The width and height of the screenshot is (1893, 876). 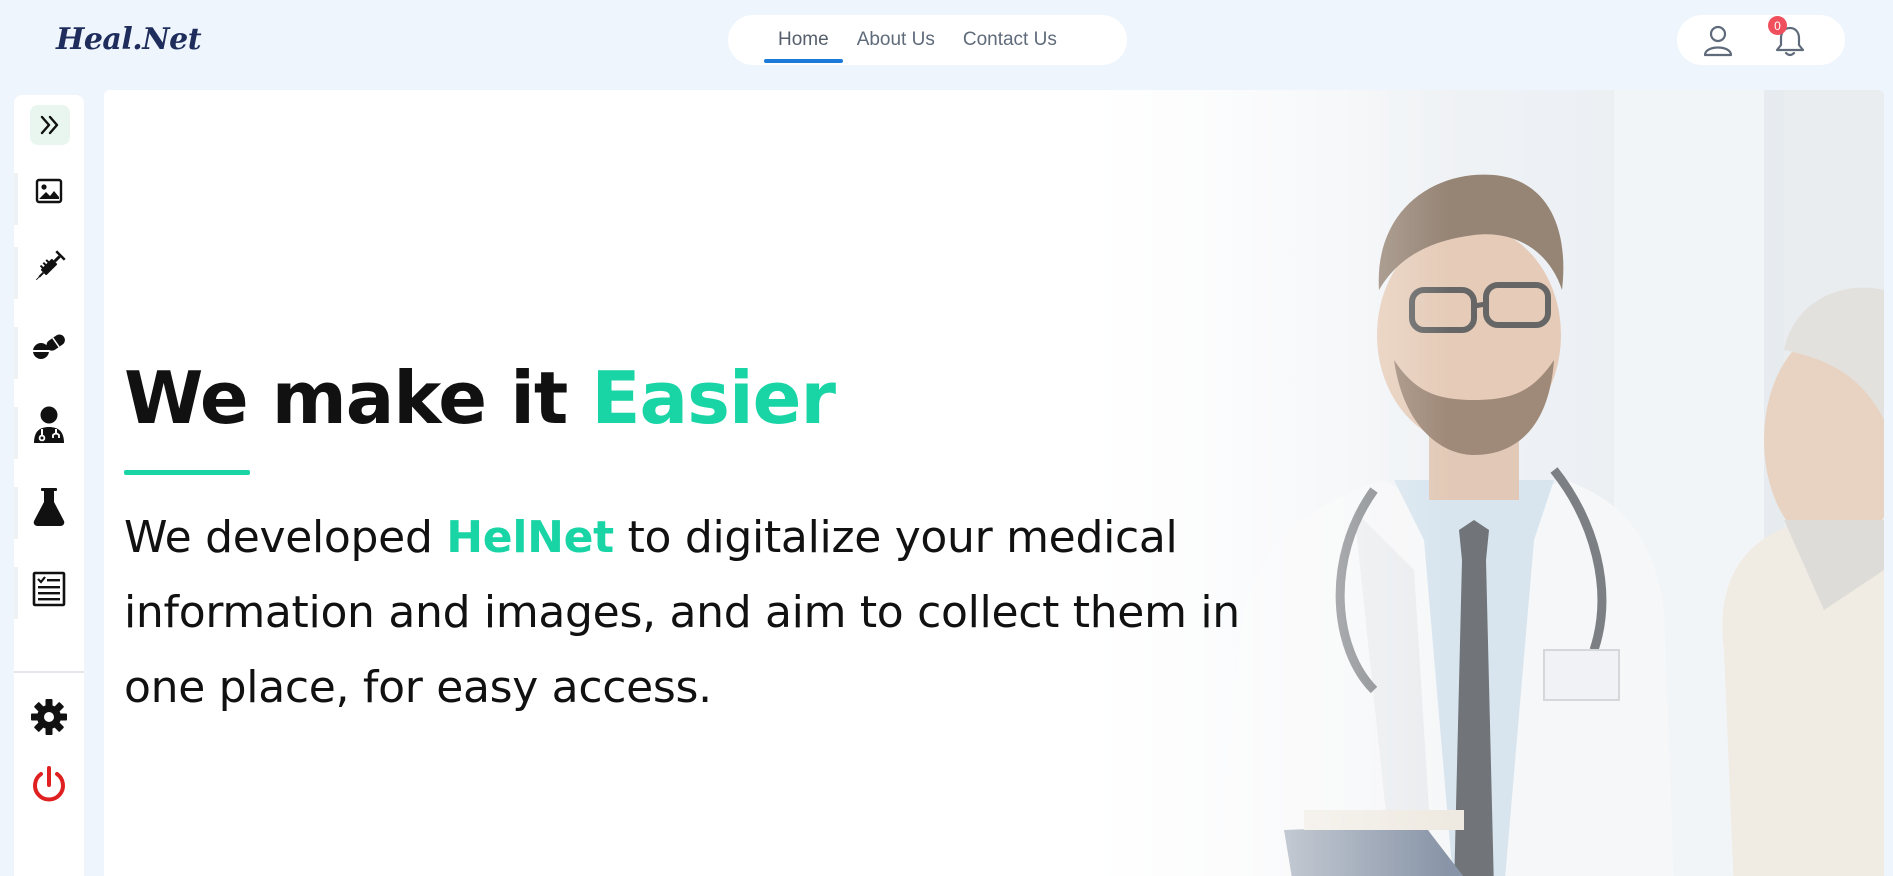 I want to click on power-icon, so click(x=49, y=784).